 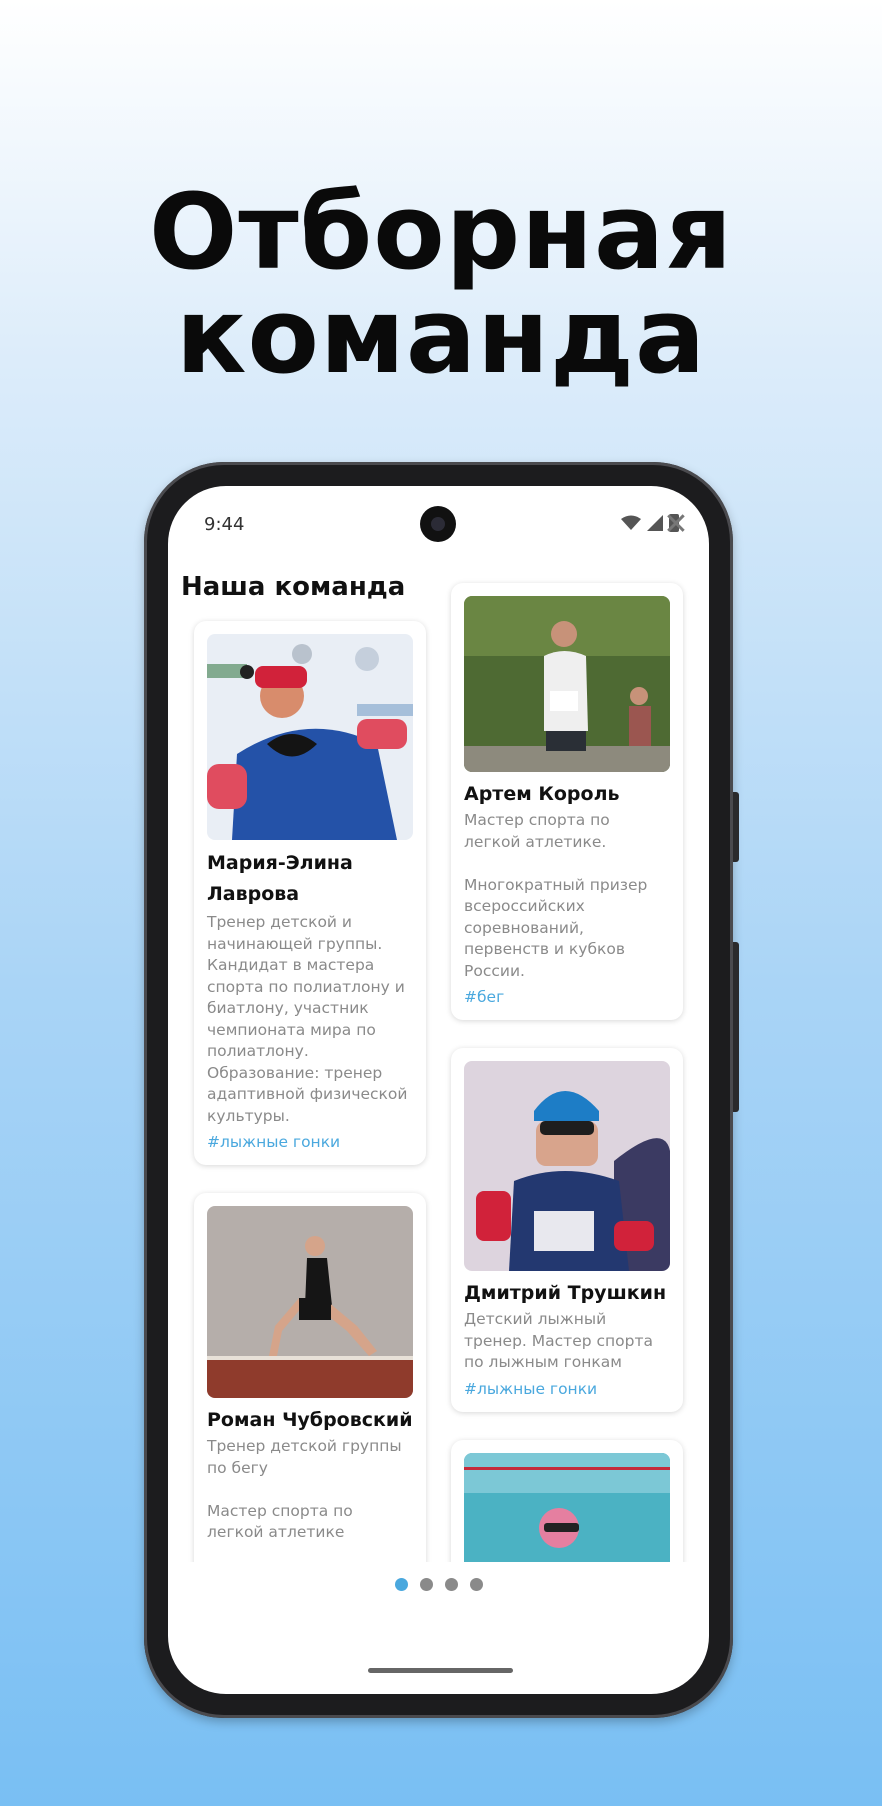 What do you see at coordinates (736, 1027) in the screenshot?
I see `power-button` at bounding box center [736, 1027].